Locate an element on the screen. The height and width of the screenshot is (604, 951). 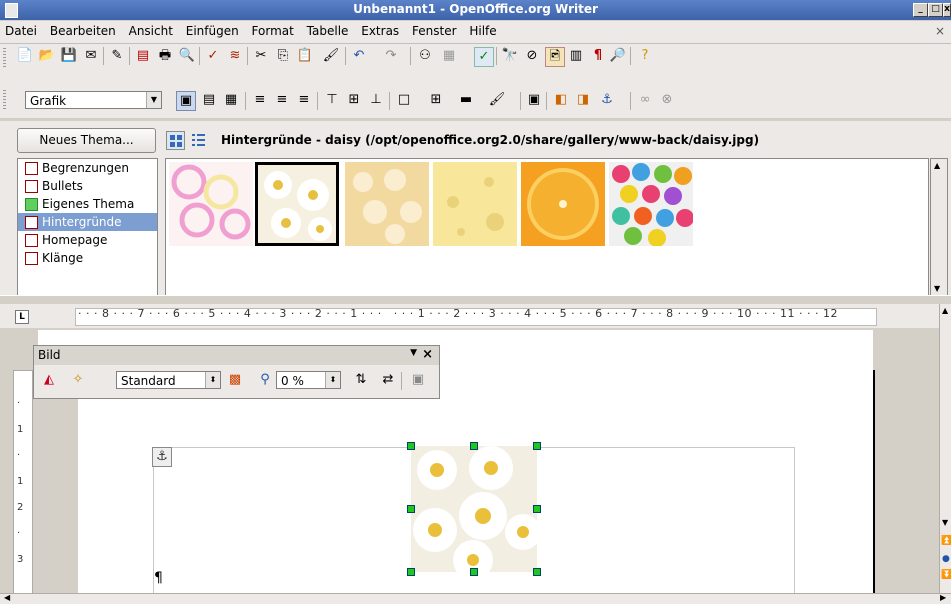
thumbnail-confetti is located at coordinates (651, 204).